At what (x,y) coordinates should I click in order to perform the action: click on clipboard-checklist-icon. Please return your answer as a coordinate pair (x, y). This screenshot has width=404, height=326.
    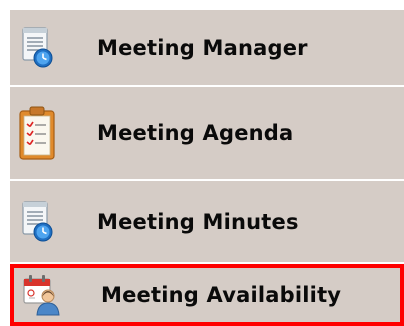
    Looking at the image, I should click on (37, 133).